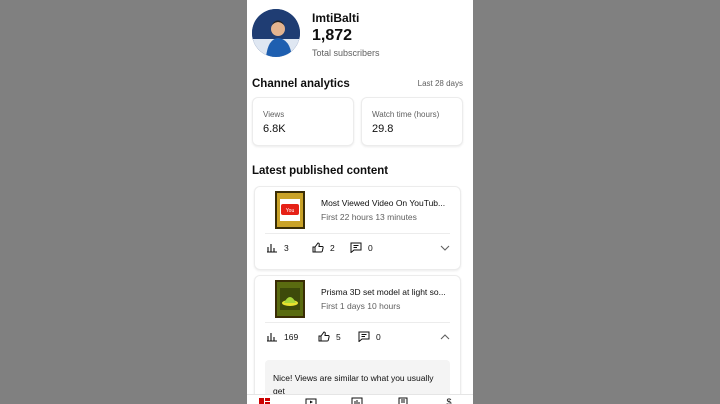 This screenshot has width=720, height=404. I want to click on analytics-period: Last 28 days, so click(440, 83).